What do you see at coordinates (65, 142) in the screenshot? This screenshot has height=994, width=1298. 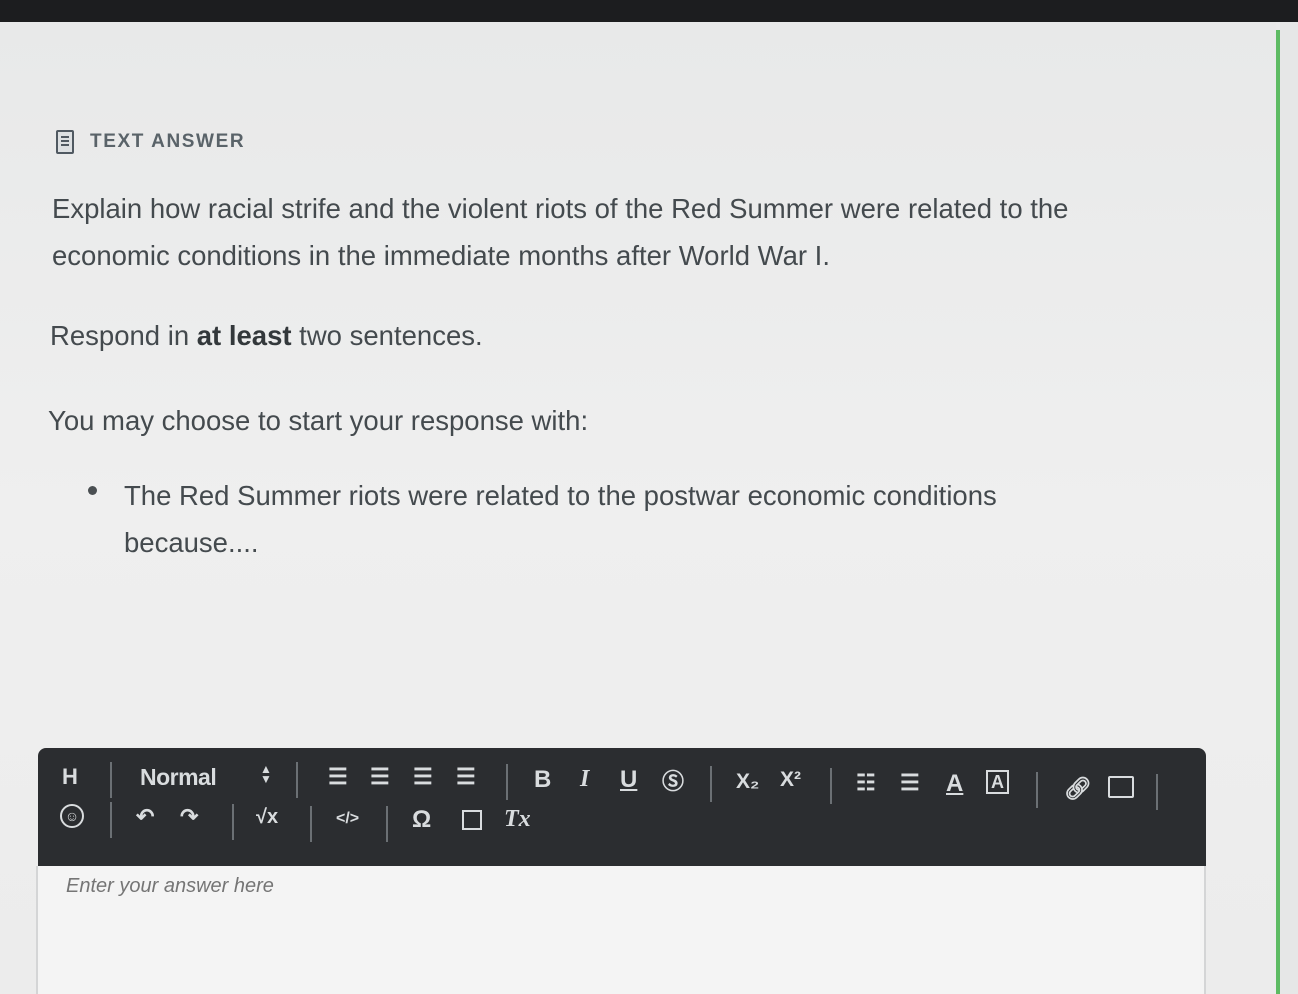 I see `document-icon` at bounding box center [65, 142].